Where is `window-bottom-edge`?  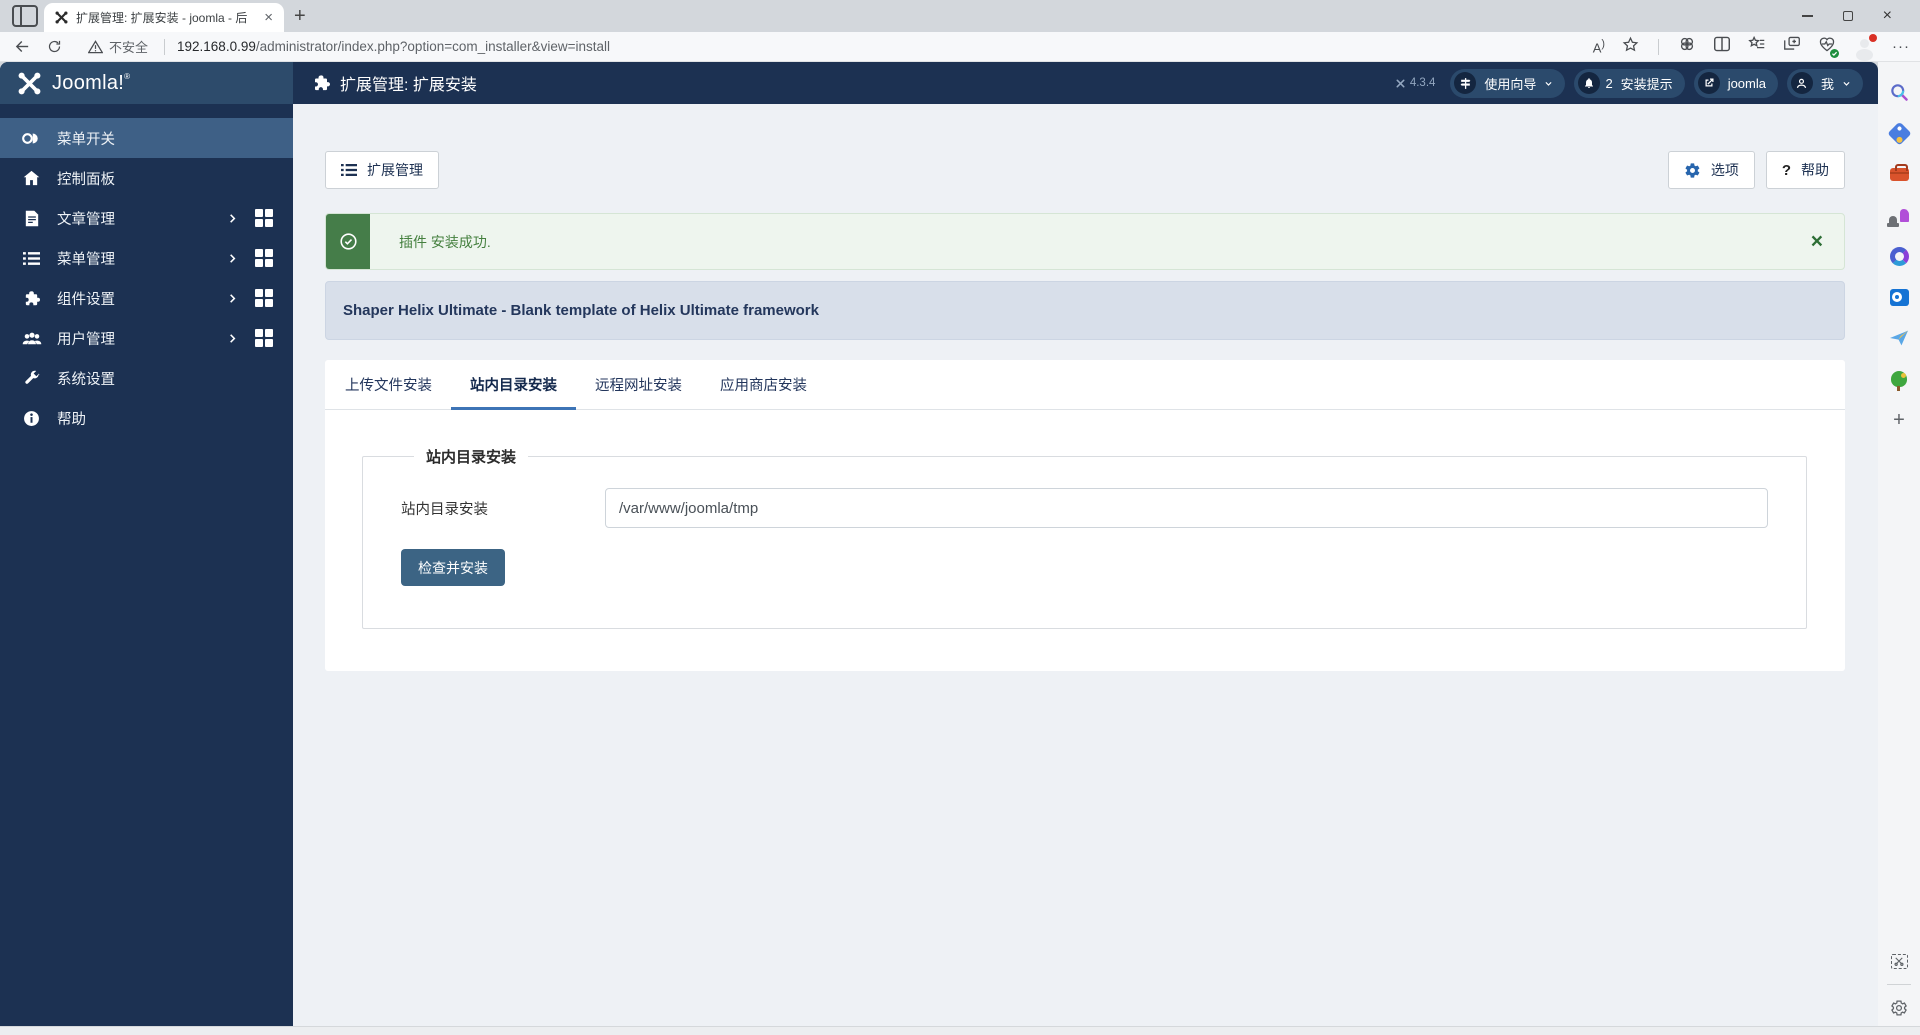 window-bottom-edge is located at coordinates (960, 1030).